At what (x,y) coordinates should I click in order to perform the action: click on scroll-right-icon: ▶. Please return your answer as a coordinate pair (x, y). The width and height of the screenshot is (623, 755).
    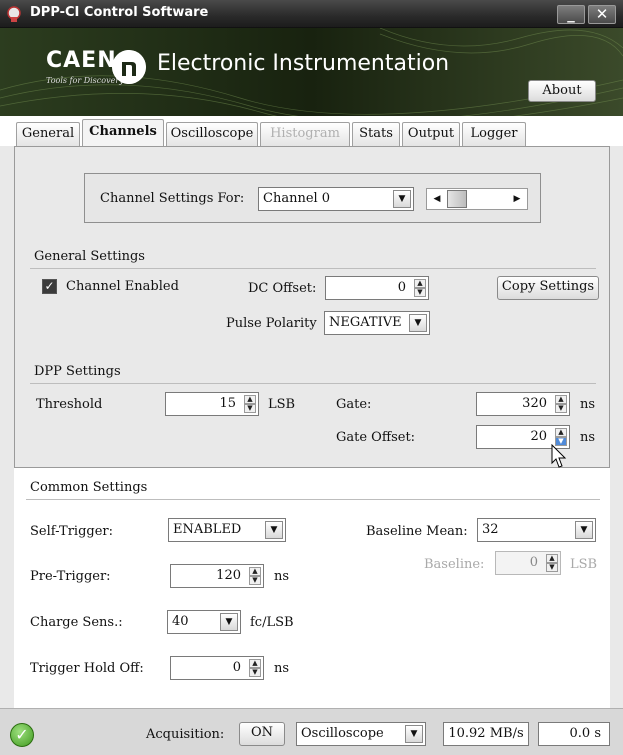
    Looking at the image, I should click on (517, 199).